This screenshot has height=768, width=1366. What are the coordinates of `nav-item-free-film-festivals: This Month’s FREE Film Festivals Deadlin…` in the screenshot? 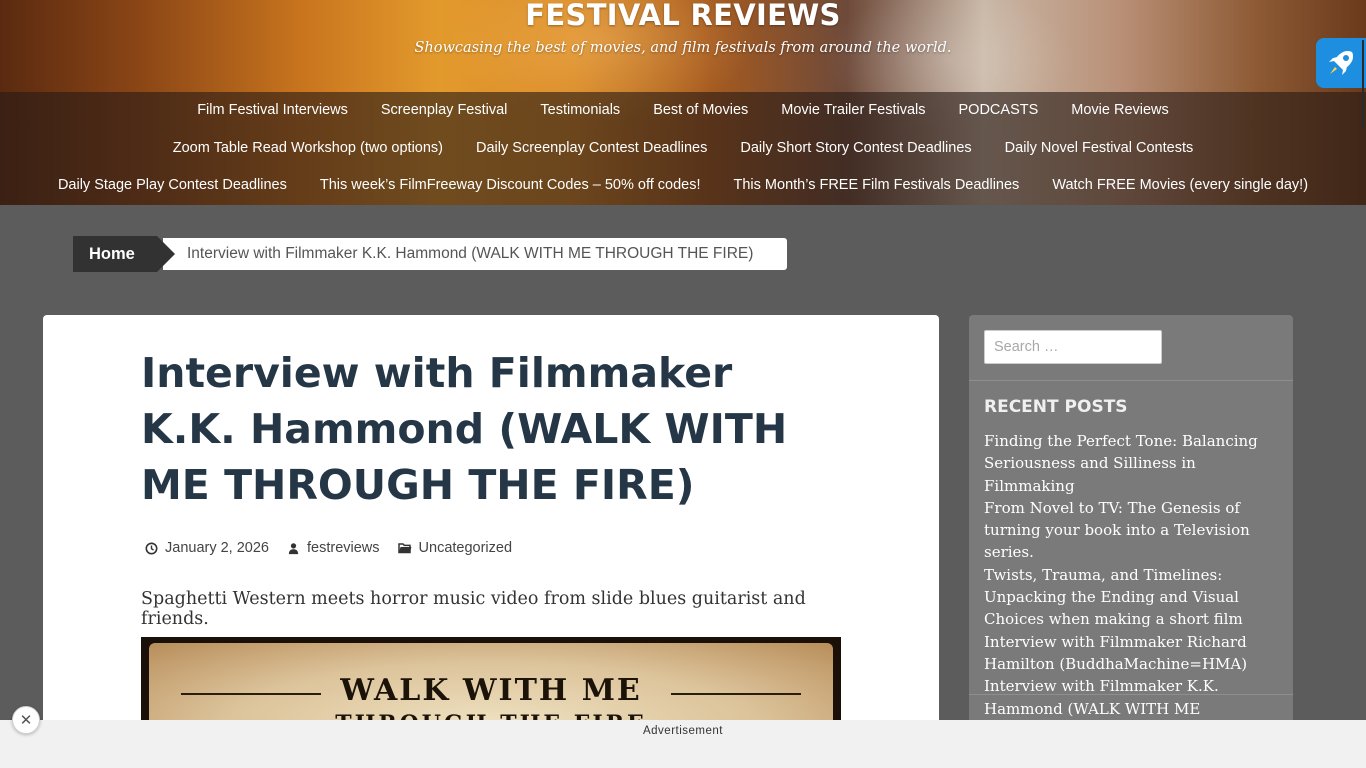 It's located at (876, 185).